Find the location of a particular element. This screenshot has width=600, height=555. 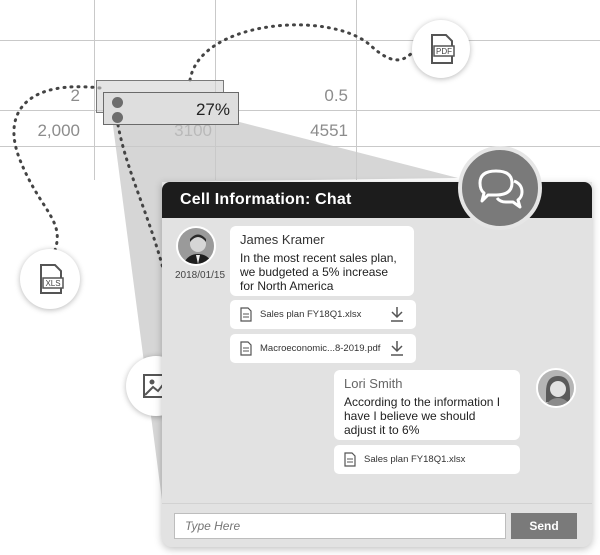

svg-text: PDF is located at coordinates (444, 51).